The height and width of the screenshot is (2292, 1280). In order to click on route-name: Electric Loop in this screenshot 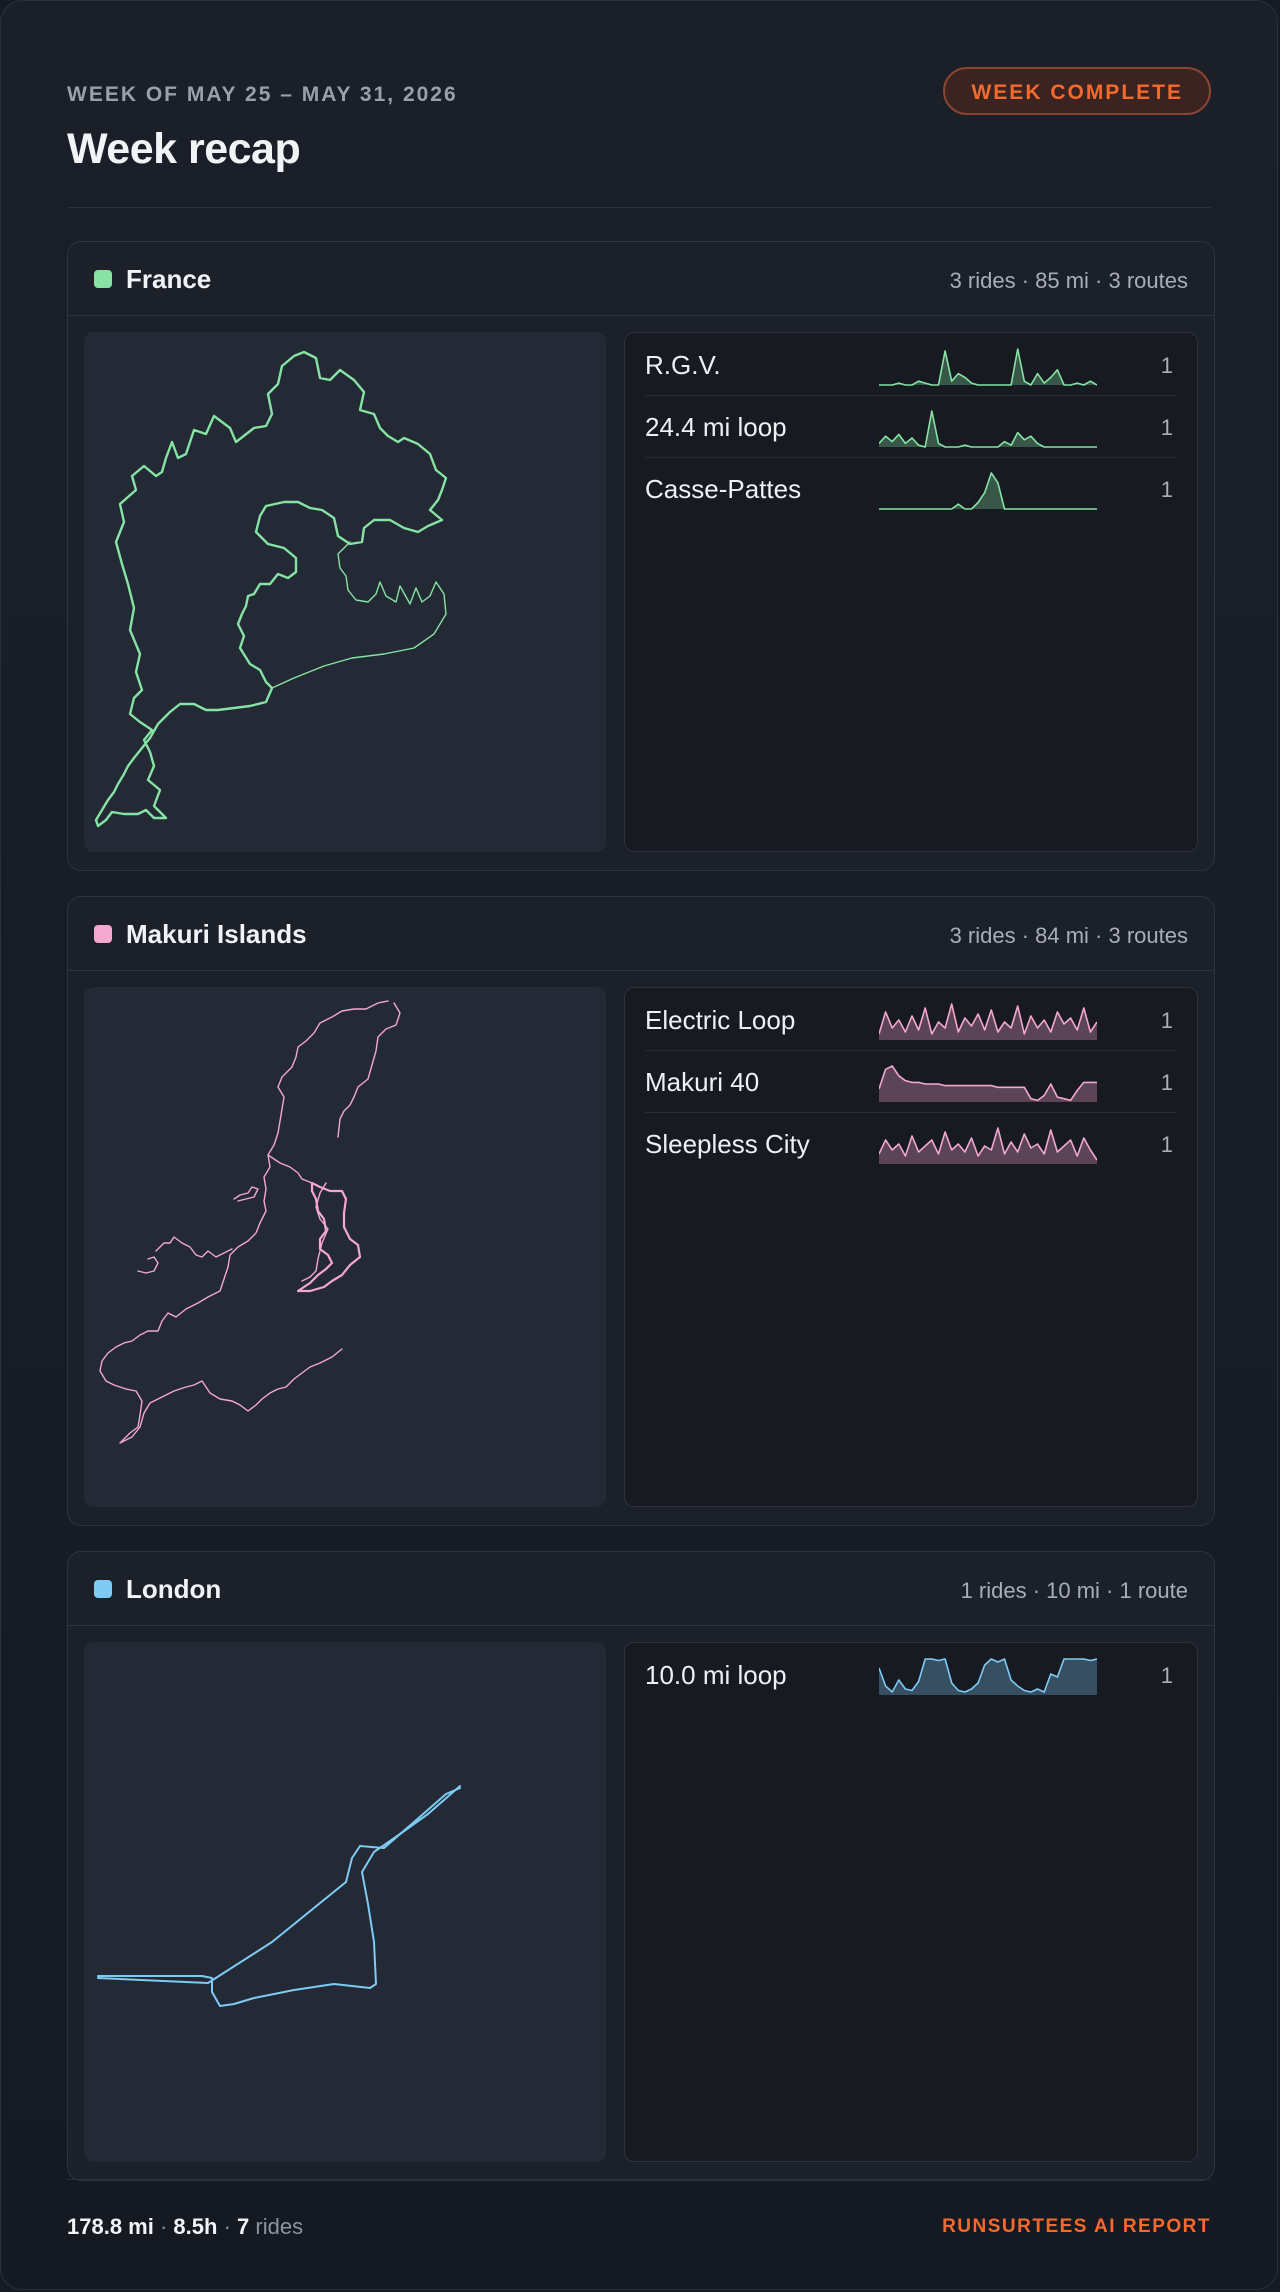, I will do `click(720, 1020)`.